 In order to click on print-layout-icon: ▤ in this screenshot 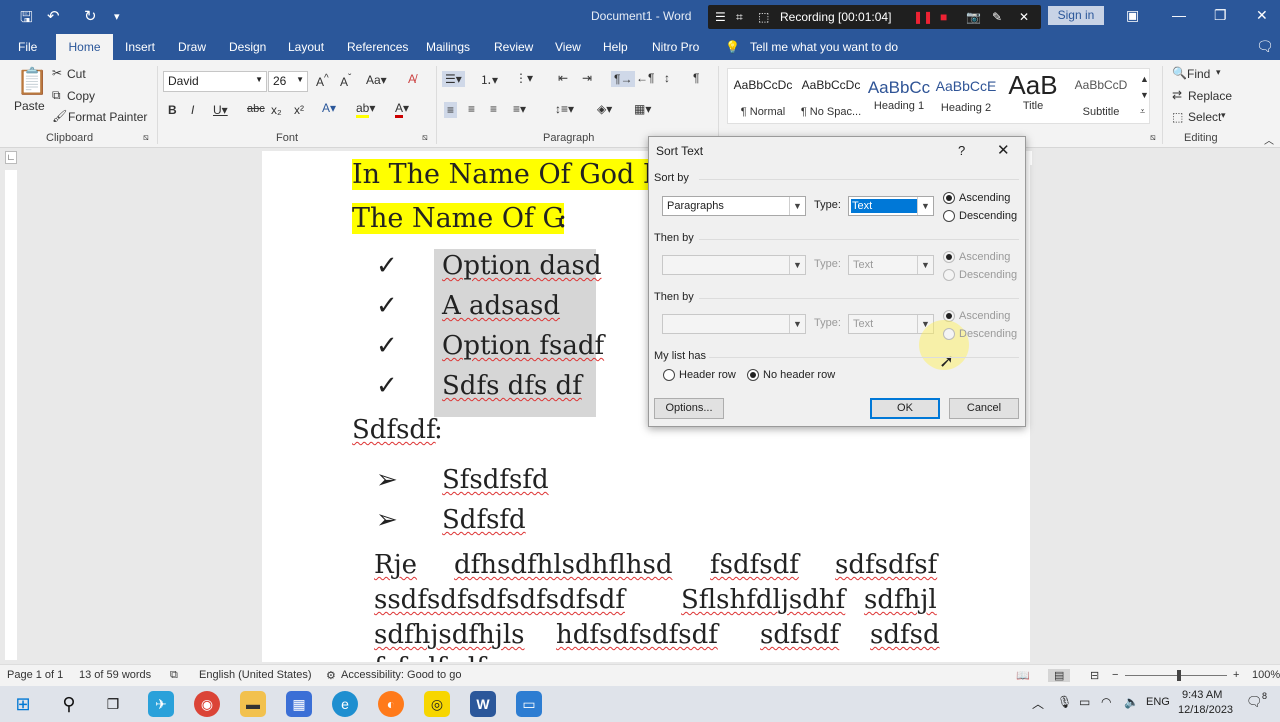, I will do `click(1059, 675)`.